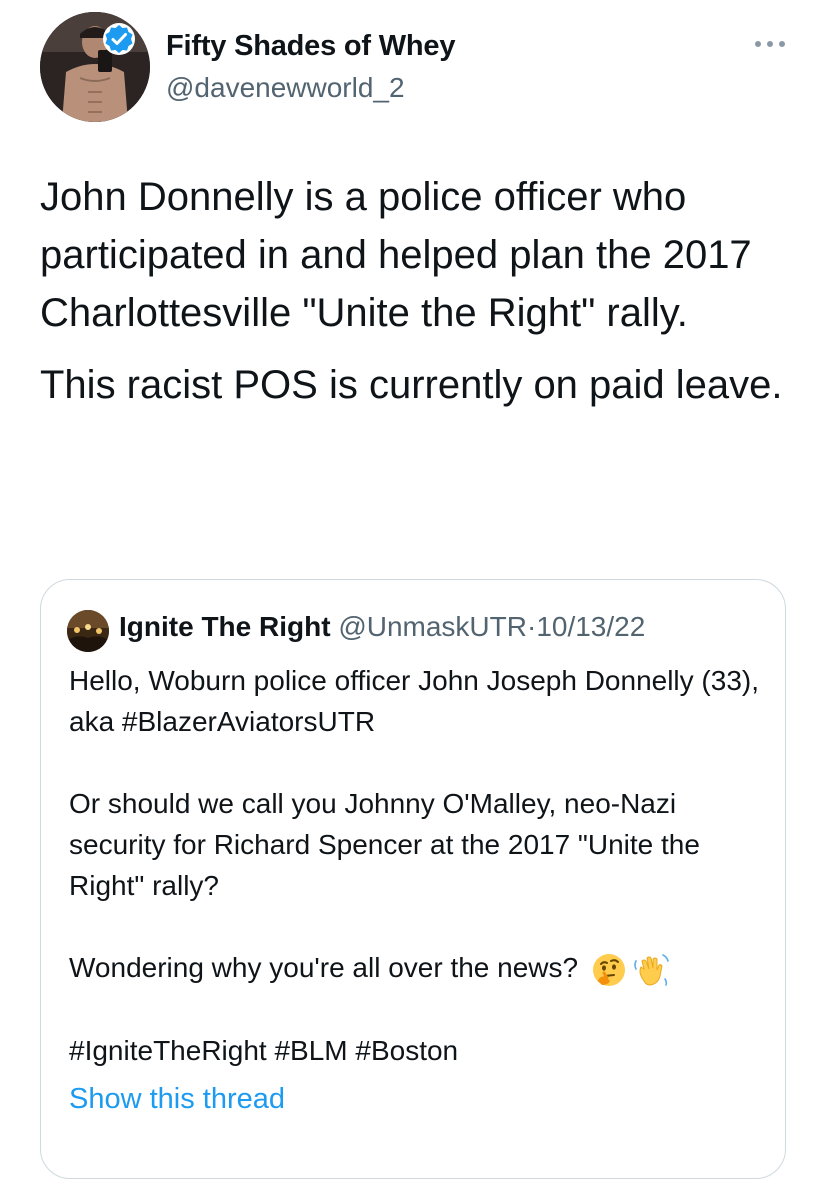  Describe the element at coordinates (651, 969) in the screenshot. I see `waving-hand-emoji-icon` at that location.